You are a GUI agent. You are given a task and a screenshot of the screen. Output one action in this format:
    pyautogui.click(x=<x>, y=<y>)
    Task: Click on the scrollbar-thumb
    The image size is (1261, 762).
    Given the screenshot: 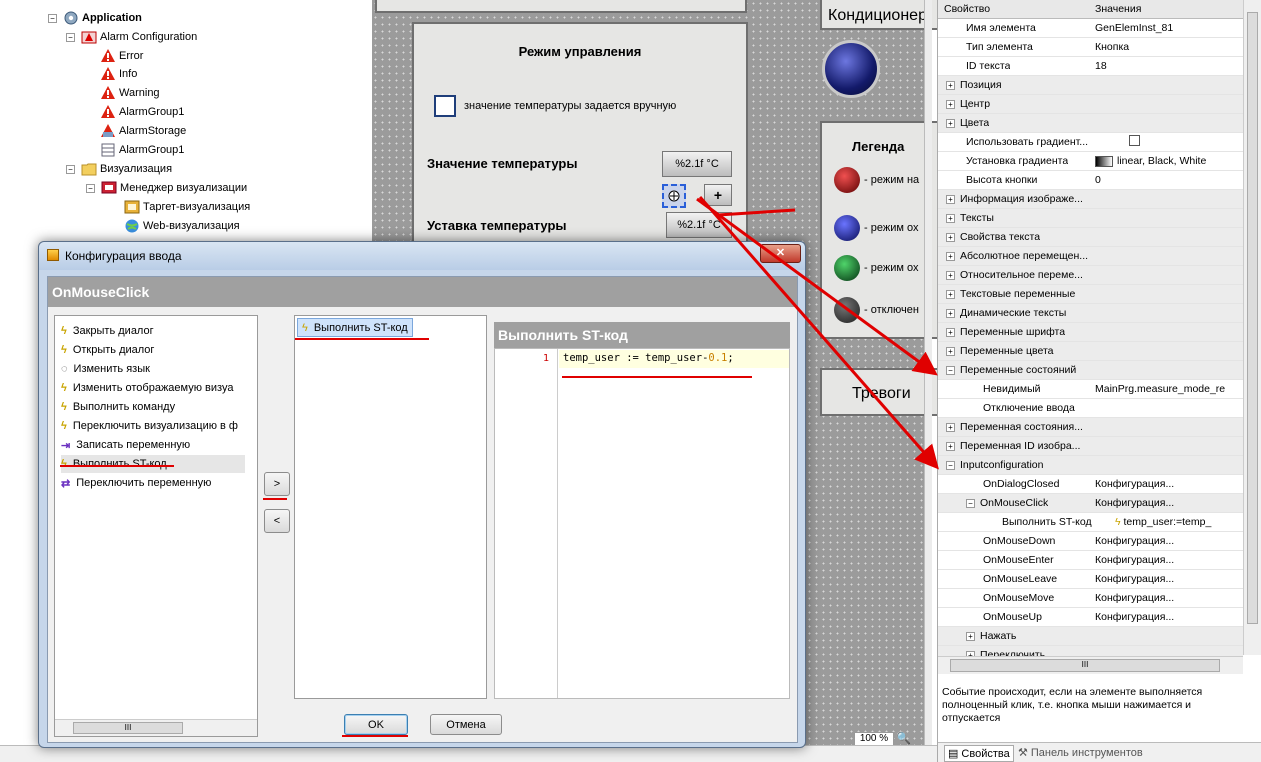 What is the action you would take?
    pyautogui.click(x=1252, y=318)
    